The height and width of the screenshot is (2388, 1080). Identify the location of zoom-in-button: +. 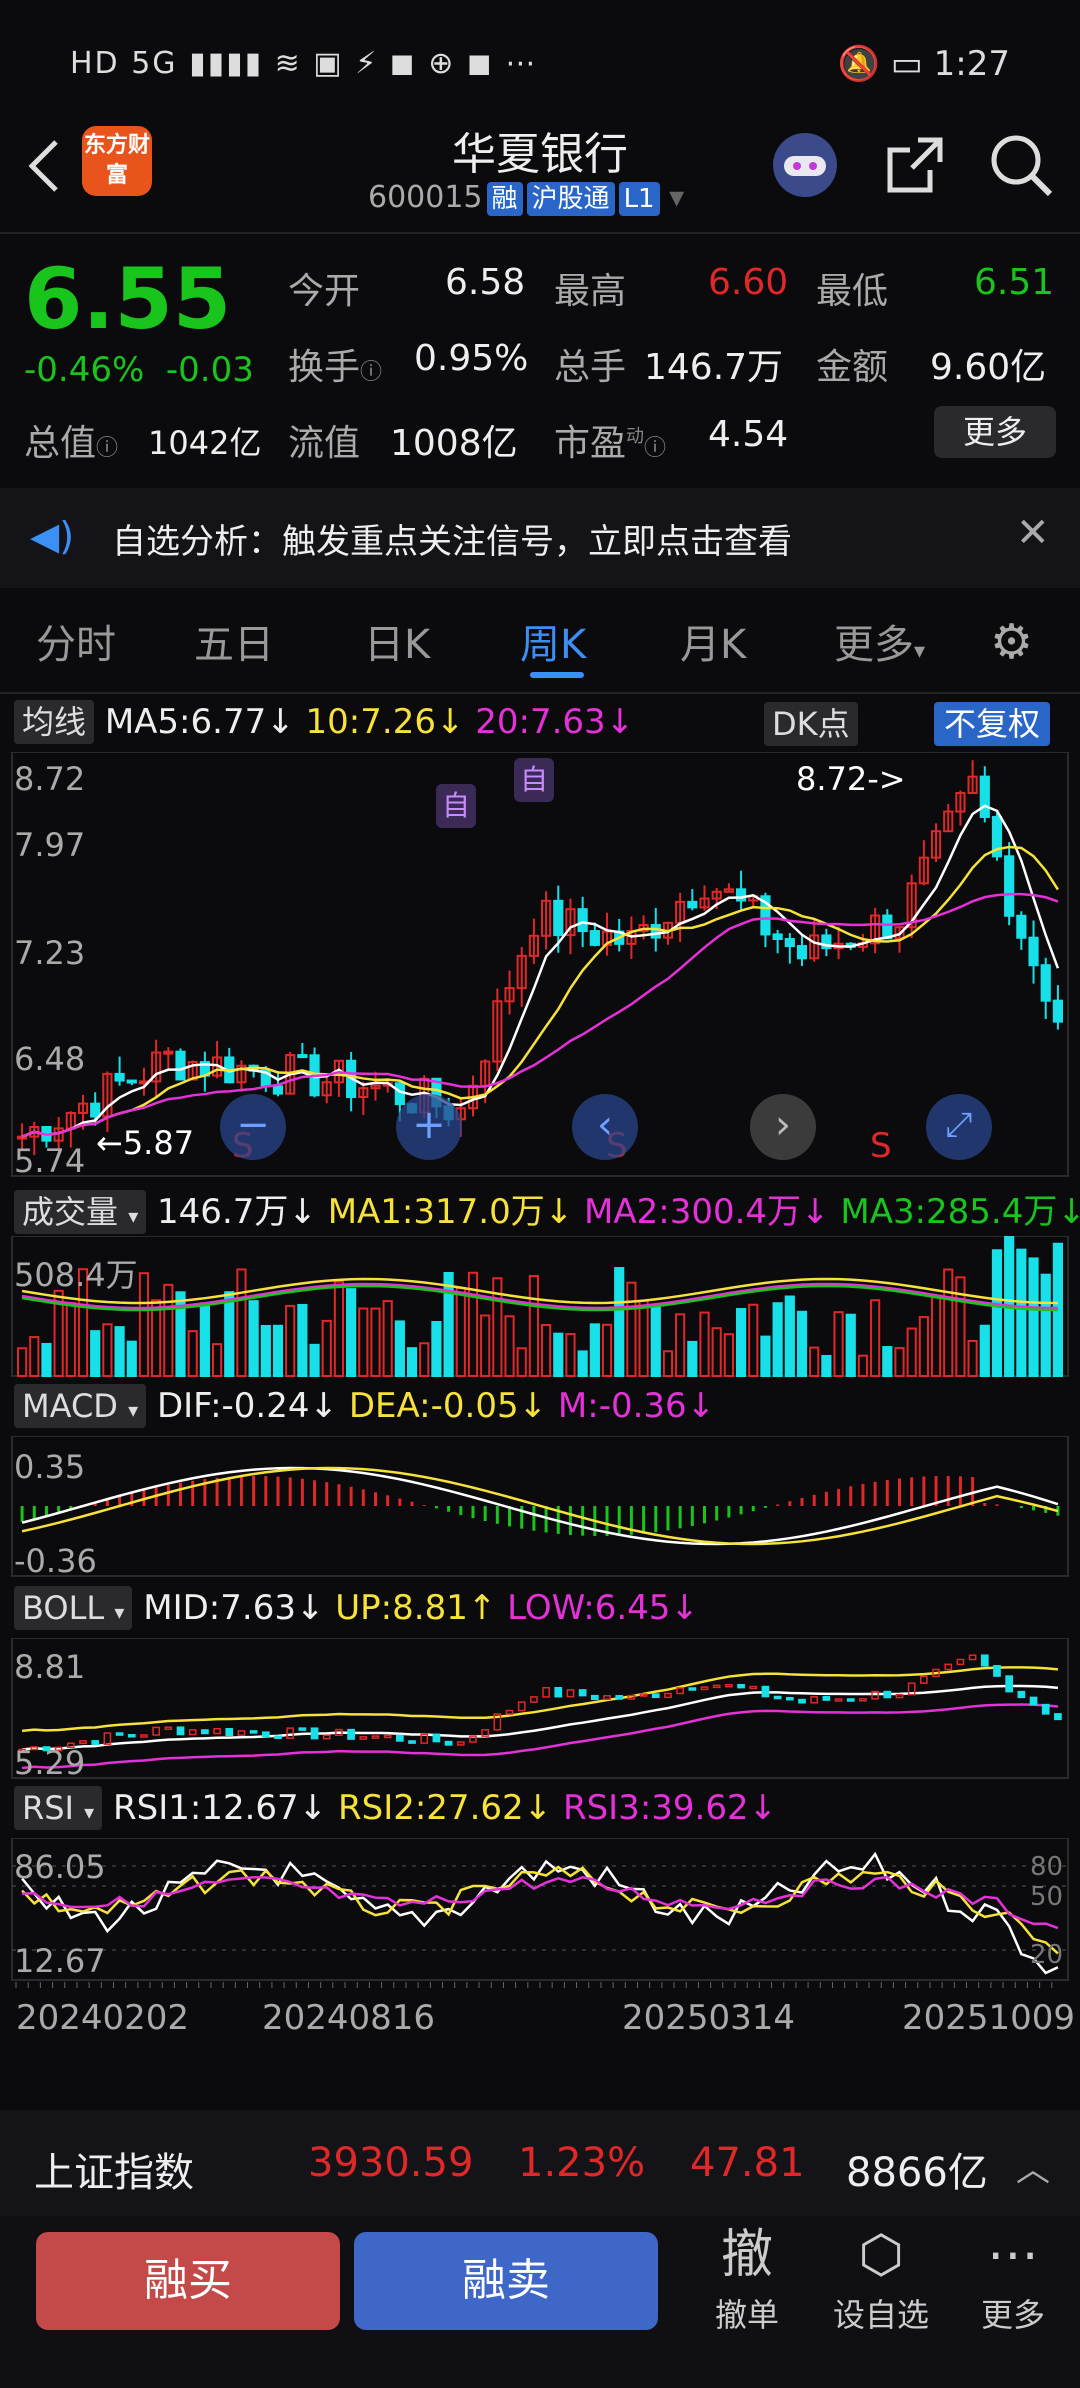
(429, 1127).